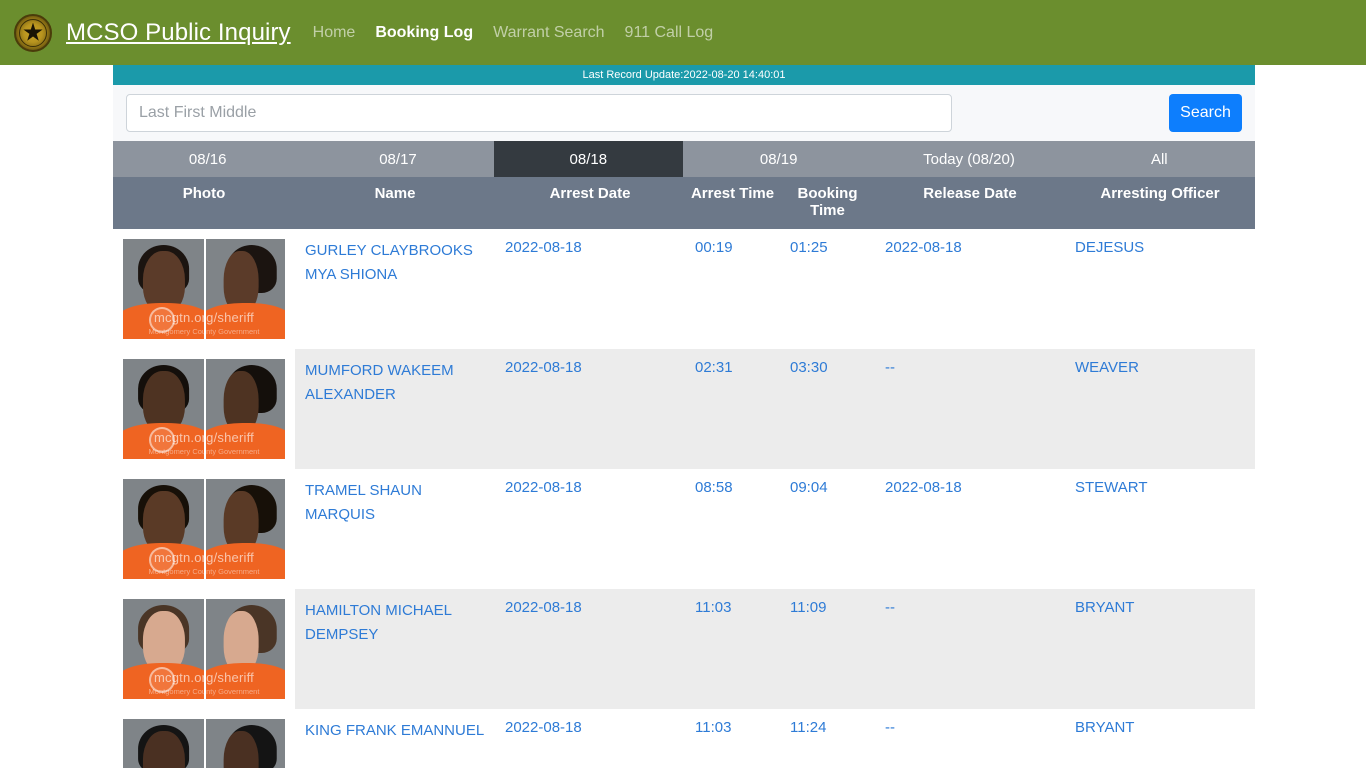 This screenshot has width=1366, height=768. I want to click on cell-booking-time: 03:30, so click(827, 409).